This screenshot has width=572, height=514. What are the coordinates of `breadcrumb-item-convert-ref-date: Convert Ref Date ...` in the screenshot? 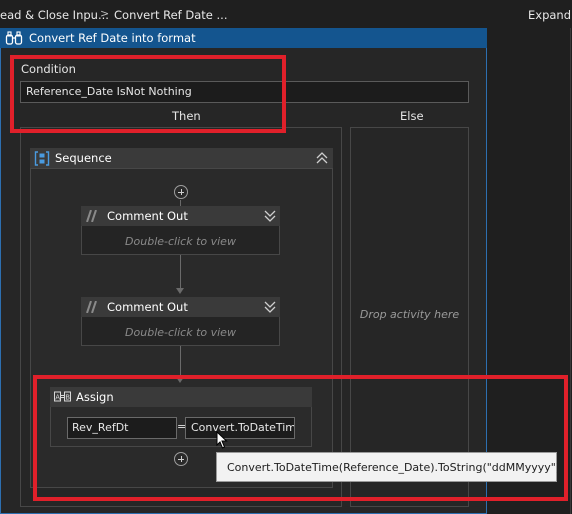 It's located at (171, 15).